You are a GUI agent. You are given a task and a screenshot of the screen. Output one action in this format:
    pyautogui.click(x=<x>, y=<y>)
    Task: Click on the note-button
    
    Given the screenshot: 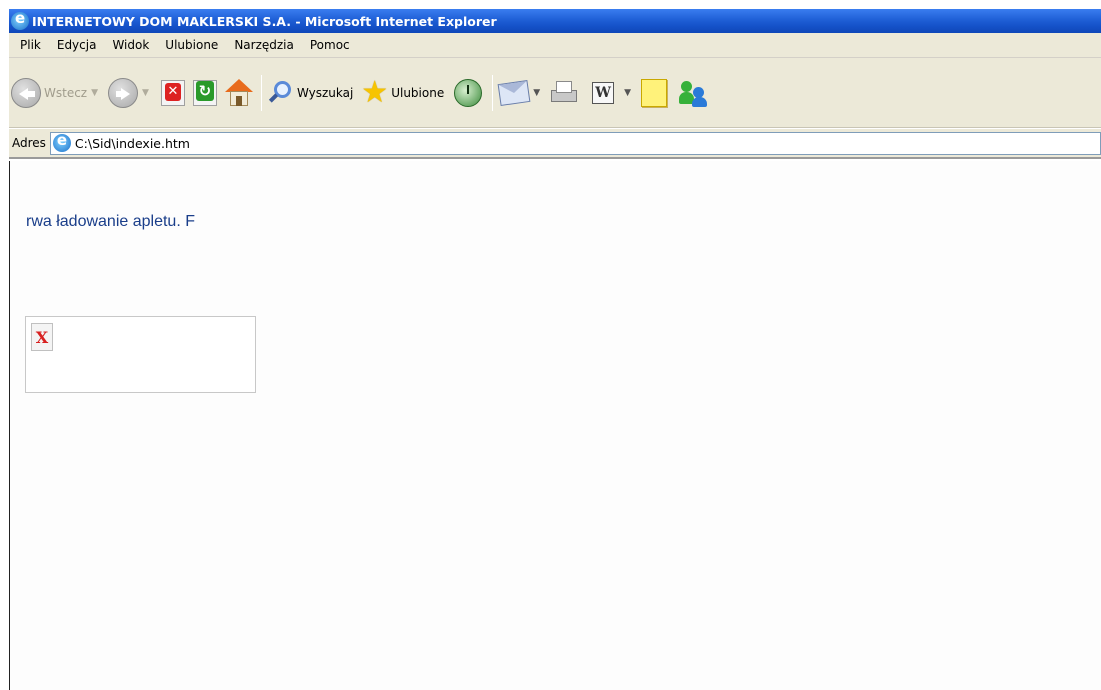 What is the action you would take?
    pyautogui.click(x=654, y=93)
    